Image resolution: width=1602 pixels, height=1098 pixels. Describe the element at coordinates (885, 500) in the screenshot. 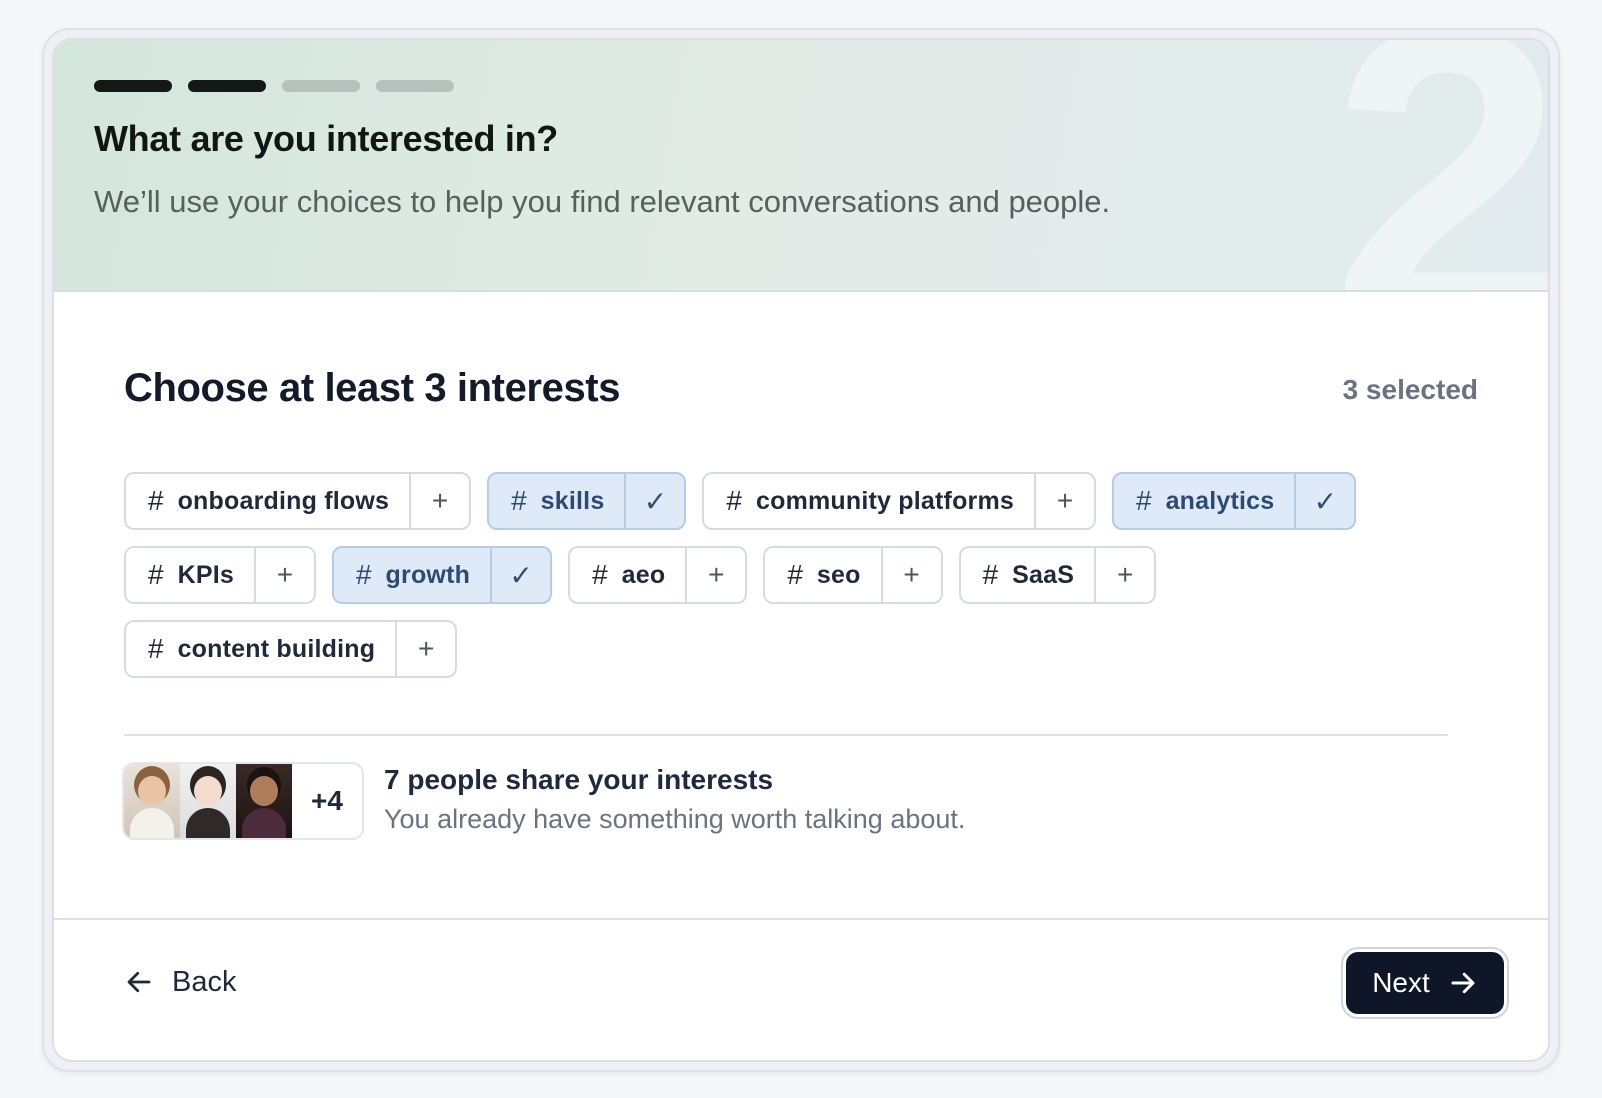

I see `chip-label: community platforms` at that location.